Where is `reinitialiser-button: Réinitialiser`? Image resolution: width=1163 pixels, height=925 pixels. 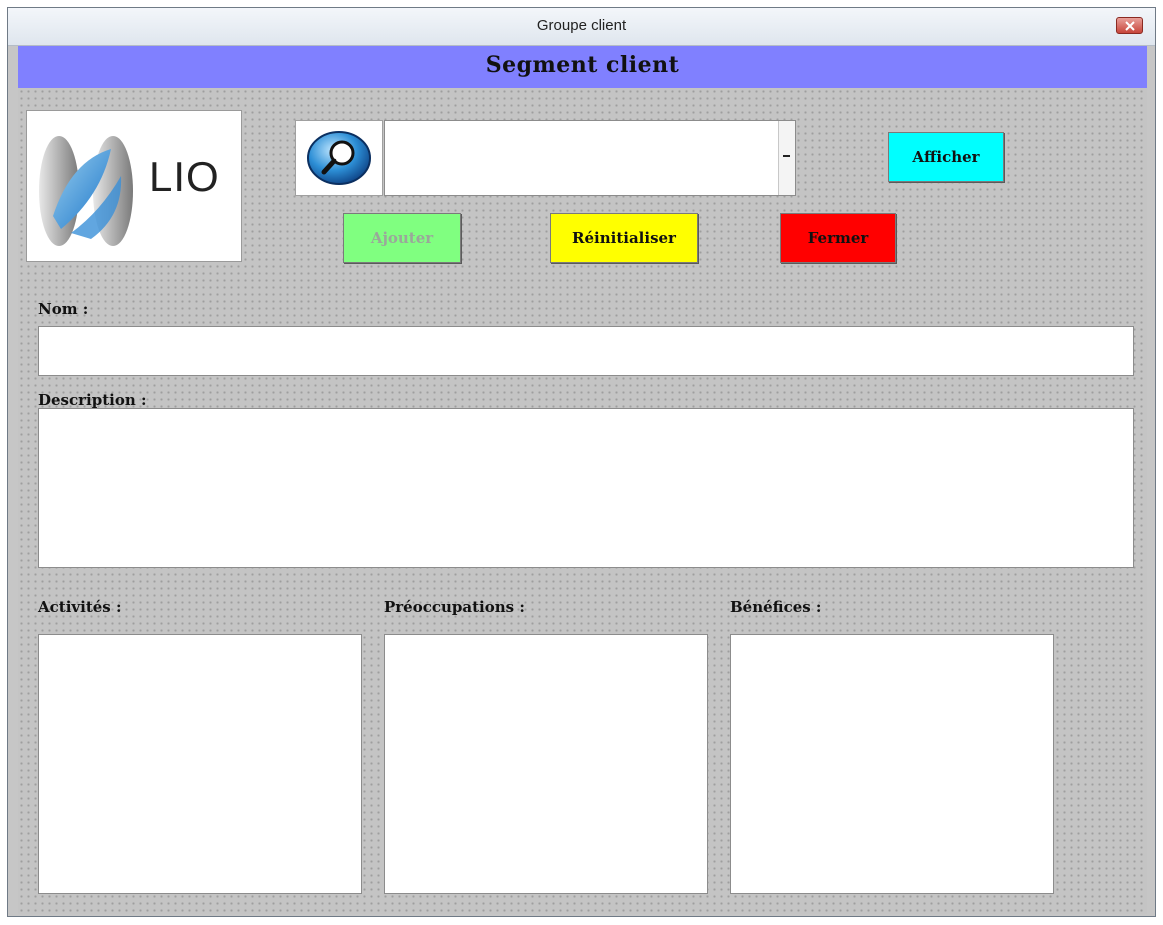 reinitialiser-button: Réinitialiser is located at coordinates (624, 238).